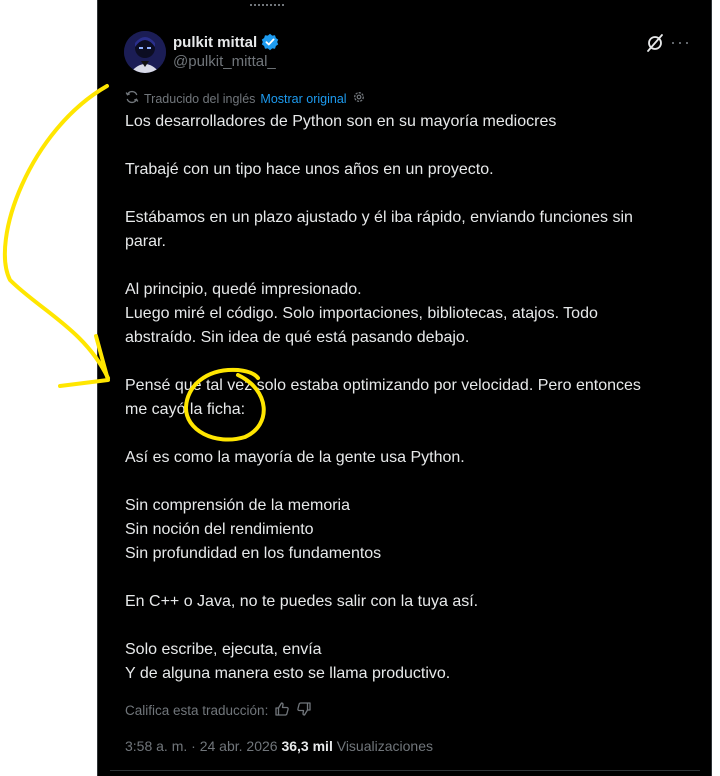 The image size is (720, 776). What do you see at coordinates (223, 649) in the screenshot?
I see `text-line: Solo escribe, ejecuta, envía` at bounding box center [223, 649].